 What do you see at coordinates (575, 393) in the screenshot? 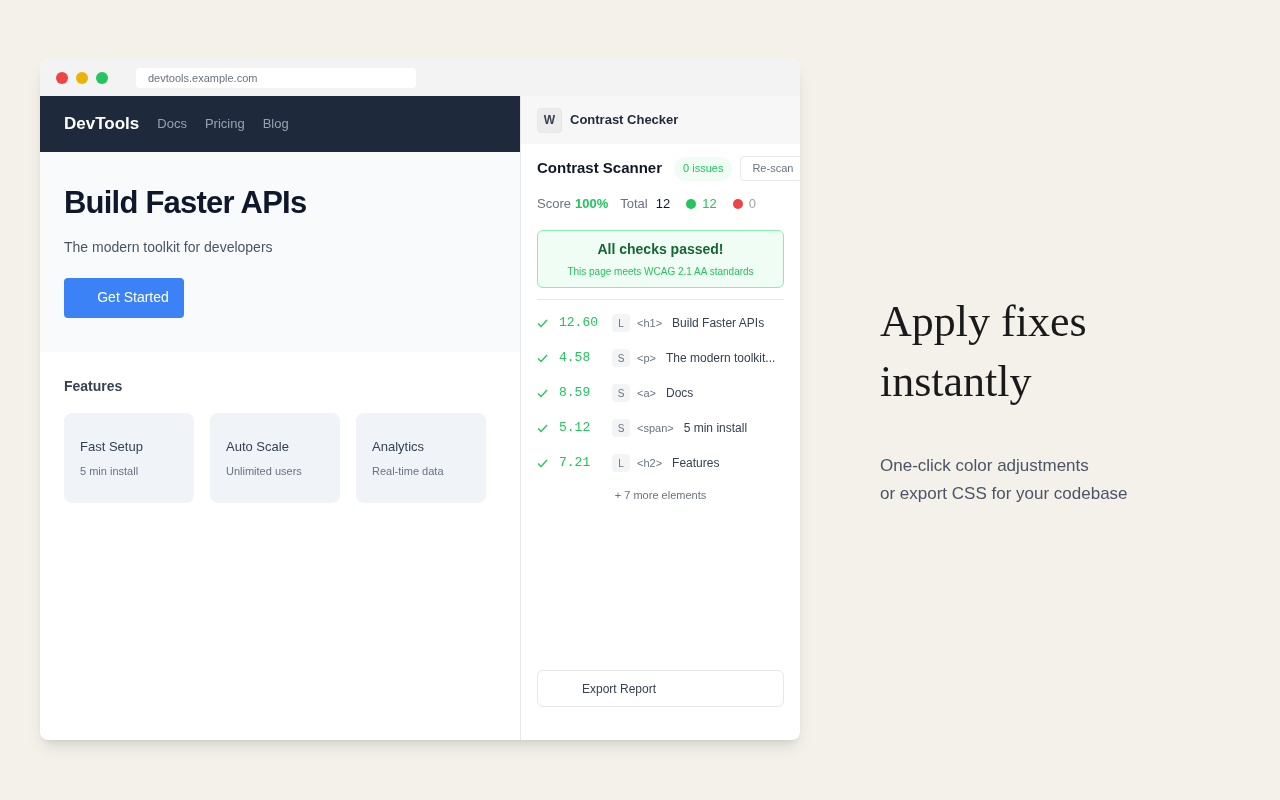
I see `contrast-ratio: 8.59` at bounding box center [575, 393].